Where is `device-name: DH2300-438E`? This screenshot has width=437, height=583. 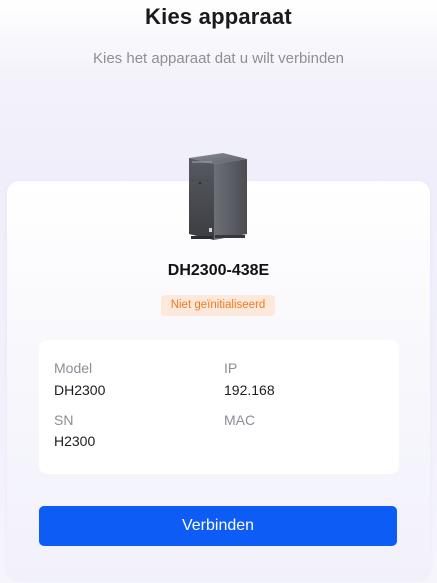 device-name: DH2300-438E is located at coordinates (218, 270).